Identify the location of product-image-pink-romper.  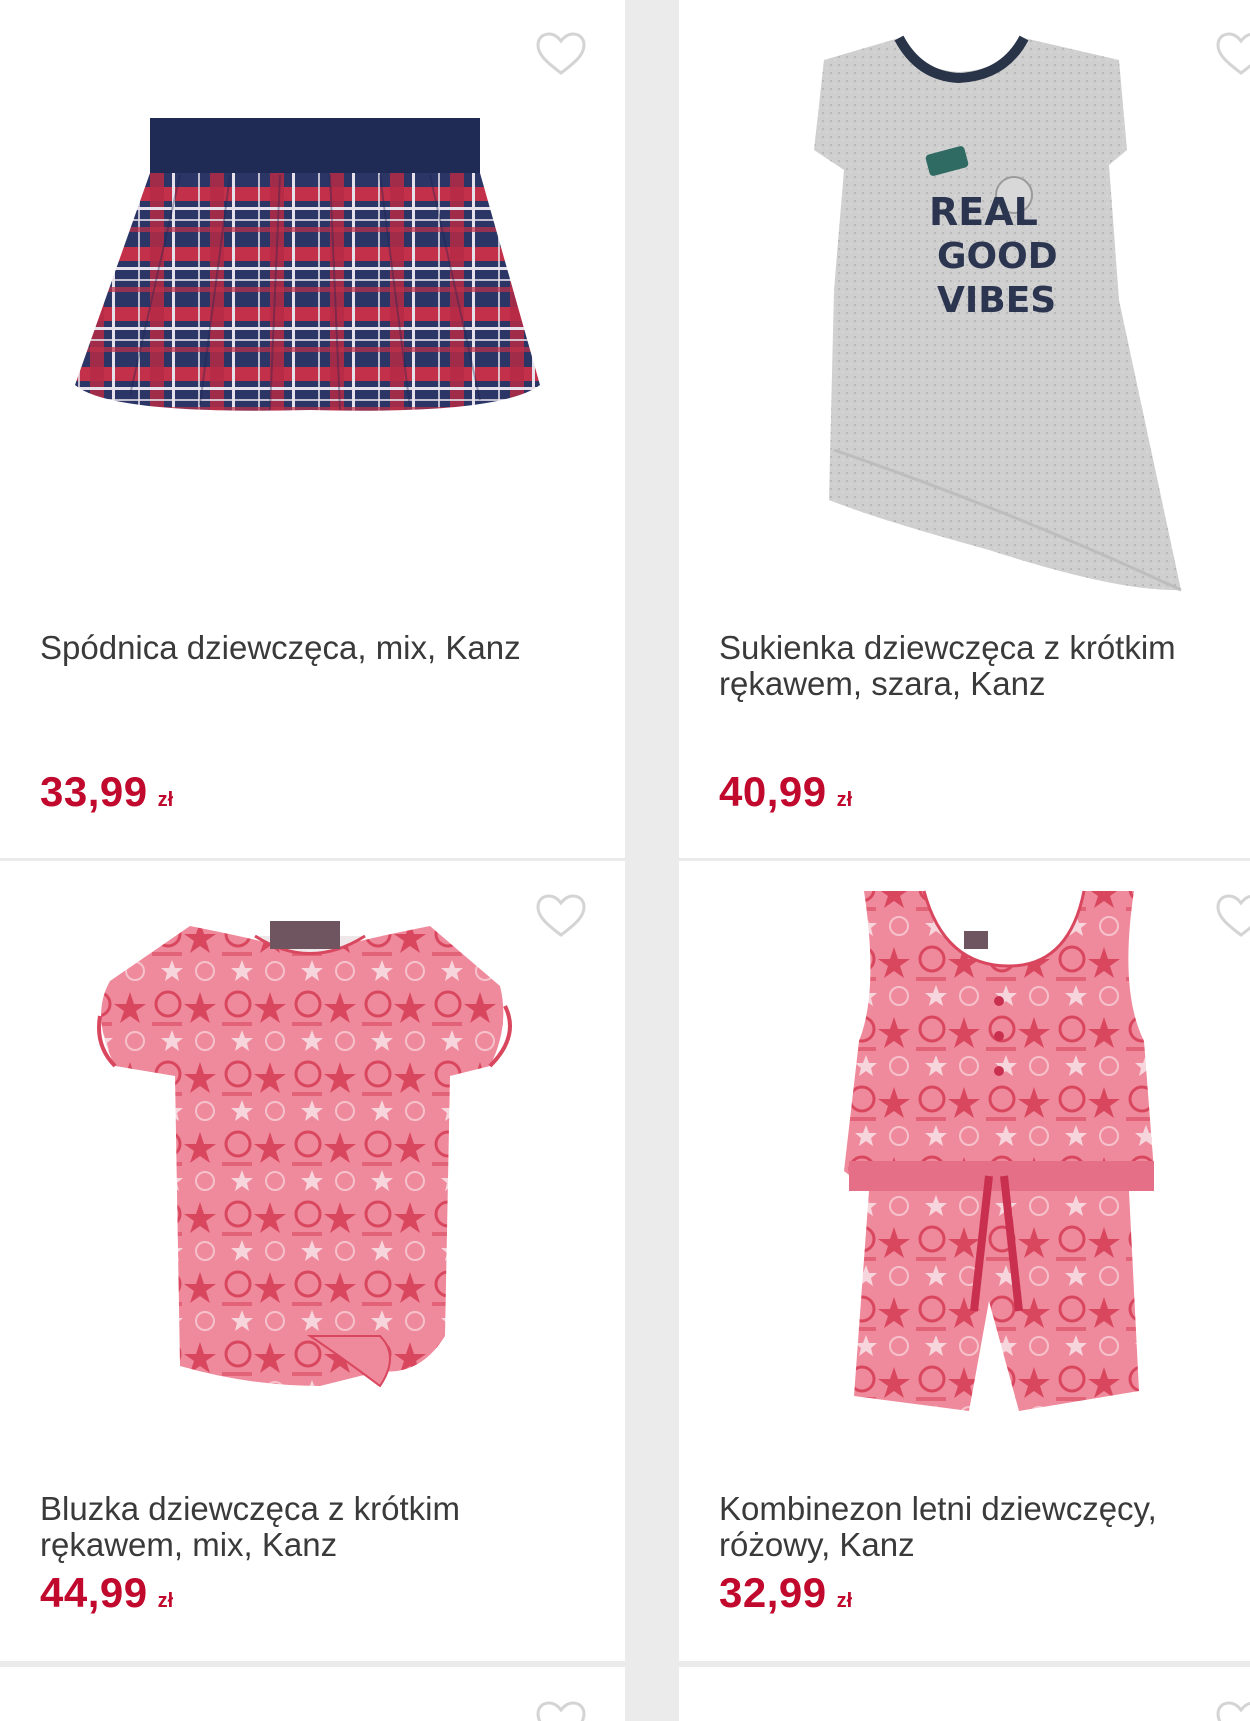
(984, 1171).